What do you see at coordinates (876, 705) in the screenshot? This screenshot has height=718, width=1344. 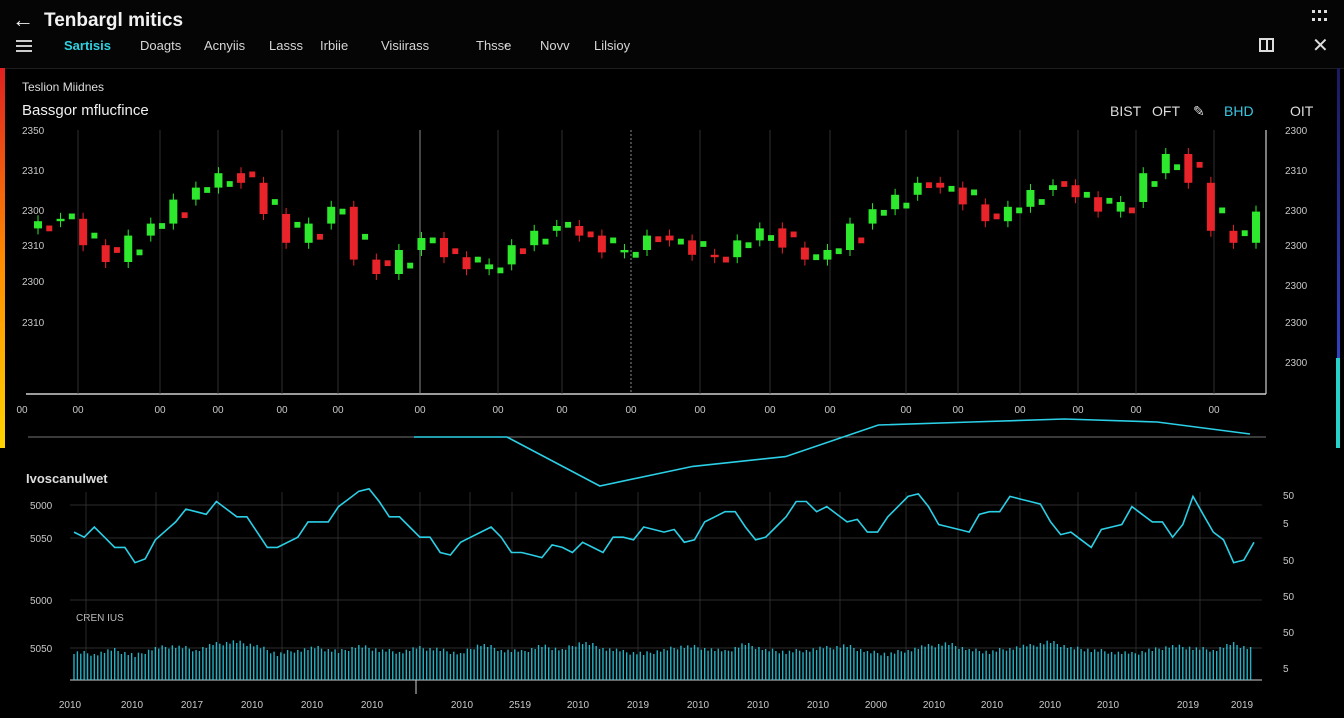 I see `osc-x-tick: 2000` at bounding box center [876, 705].